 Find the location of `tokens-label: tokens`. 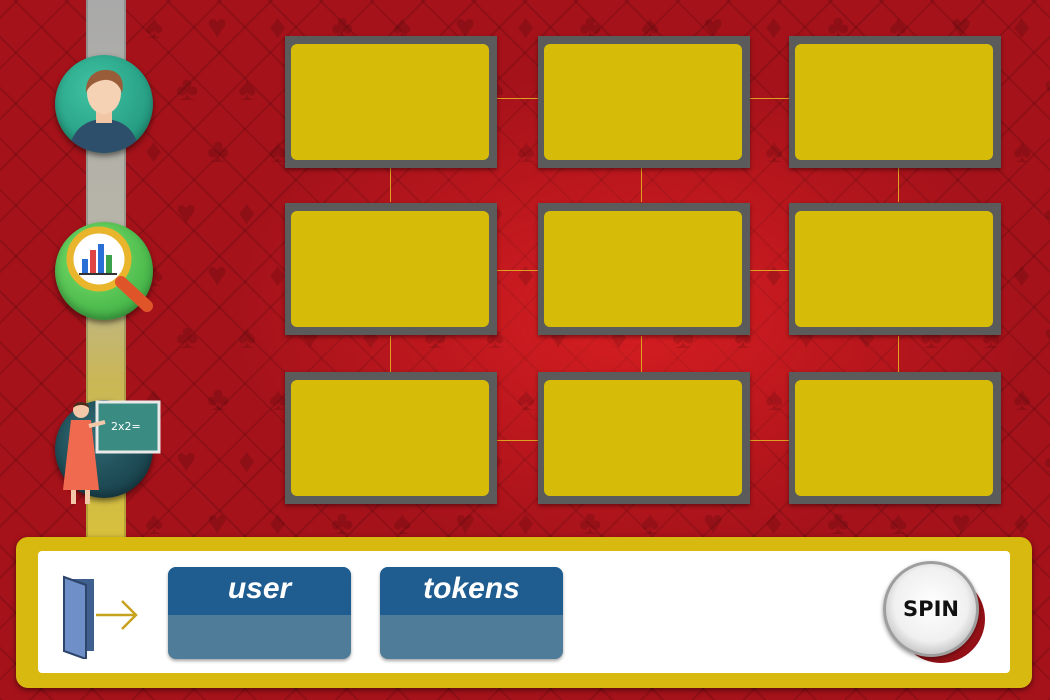

tokens-label: tokens is located at coordinates (471, 591).